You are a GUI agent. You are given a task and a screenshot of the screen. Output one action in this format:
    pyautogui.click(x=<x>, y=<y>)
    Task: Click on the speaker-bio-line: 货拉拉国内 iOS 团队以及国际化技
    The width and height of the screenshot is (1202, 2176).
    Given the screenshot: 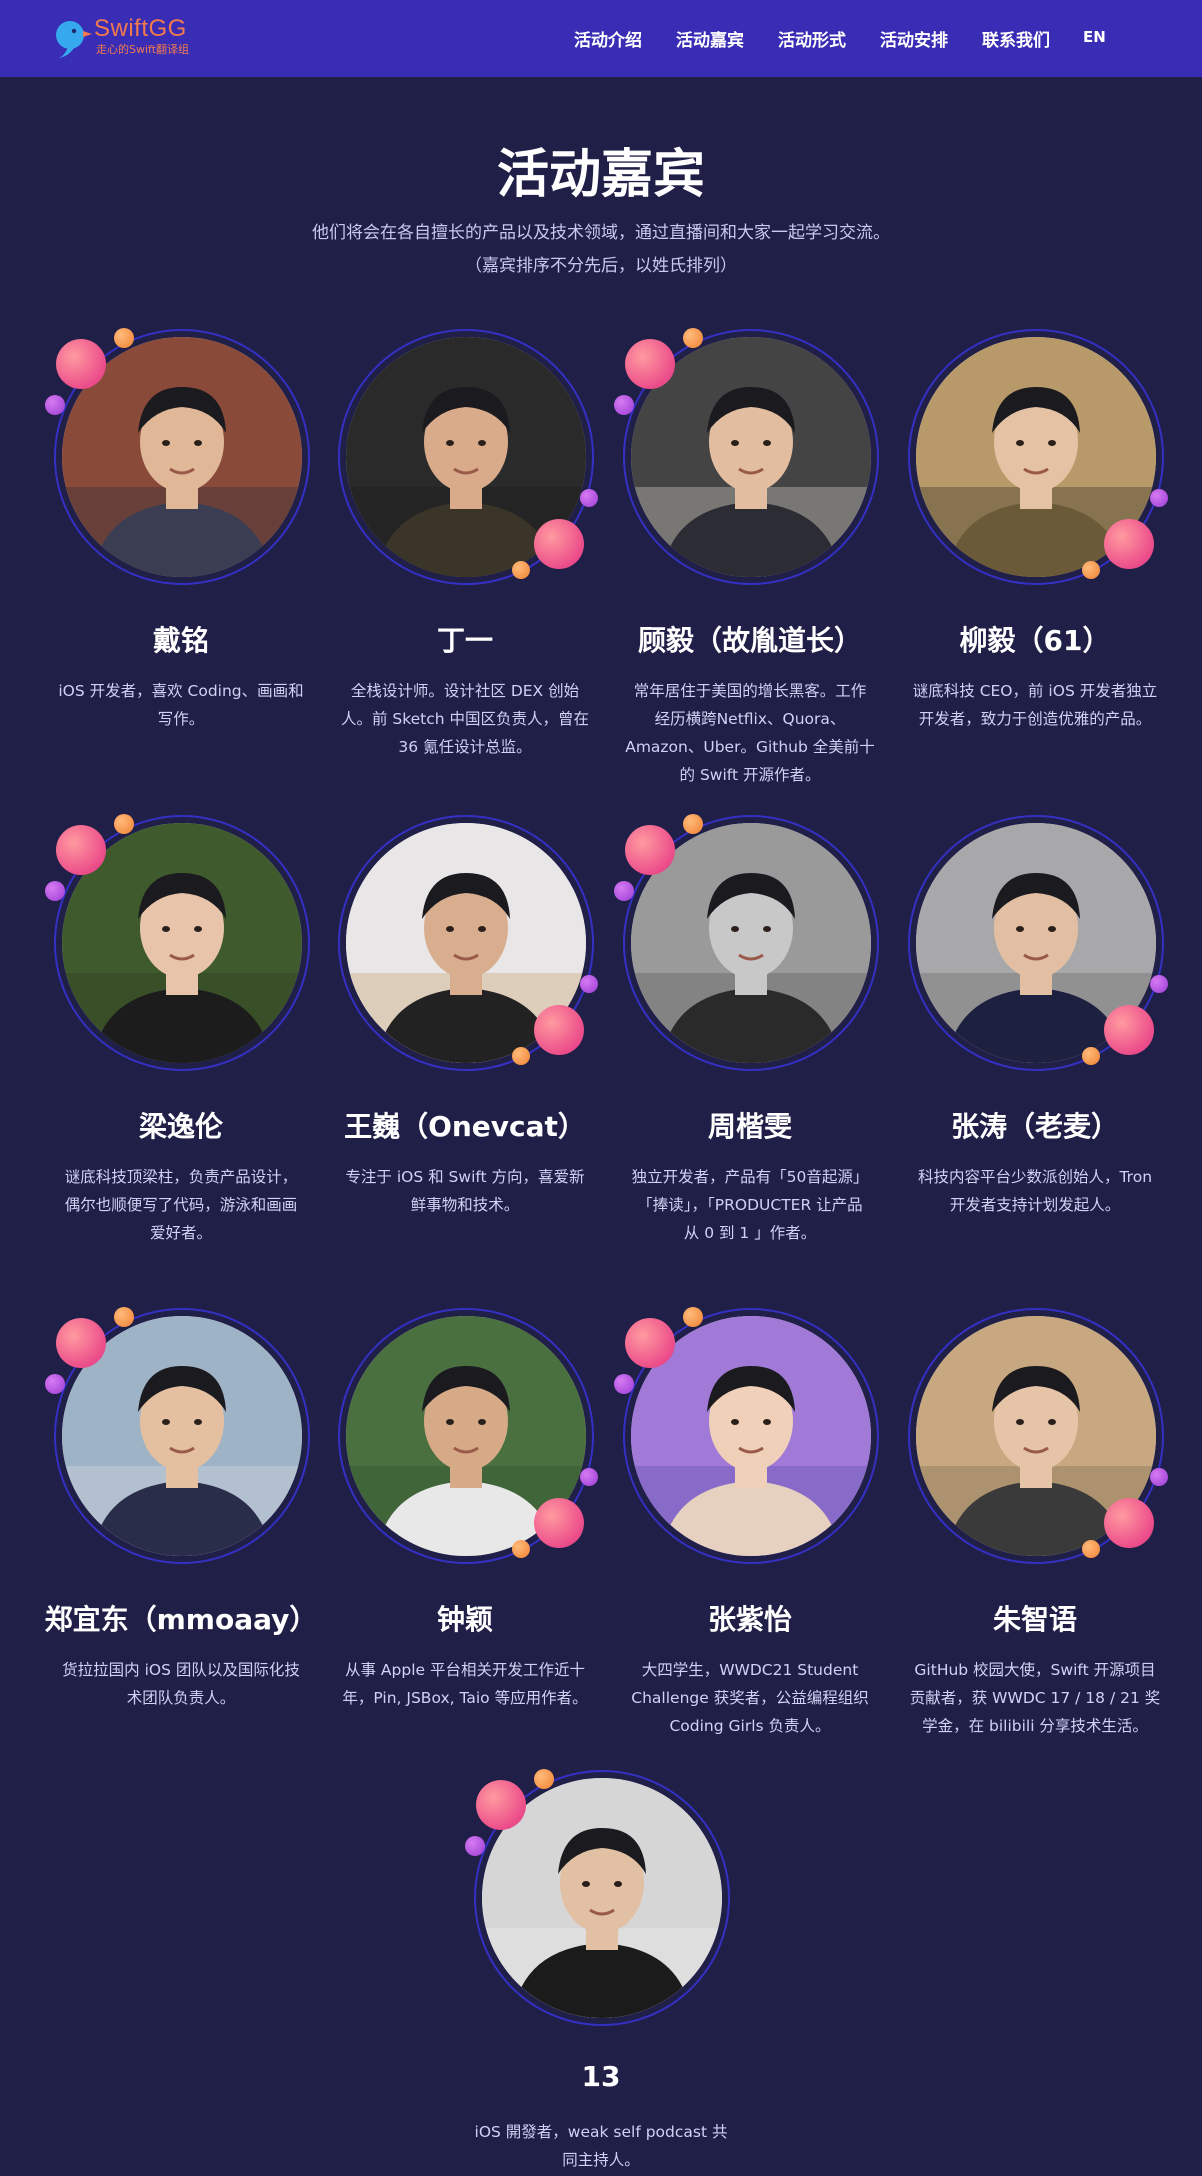 What is the action you would take?
    pyautogui.click(x=181, y=1670)
    